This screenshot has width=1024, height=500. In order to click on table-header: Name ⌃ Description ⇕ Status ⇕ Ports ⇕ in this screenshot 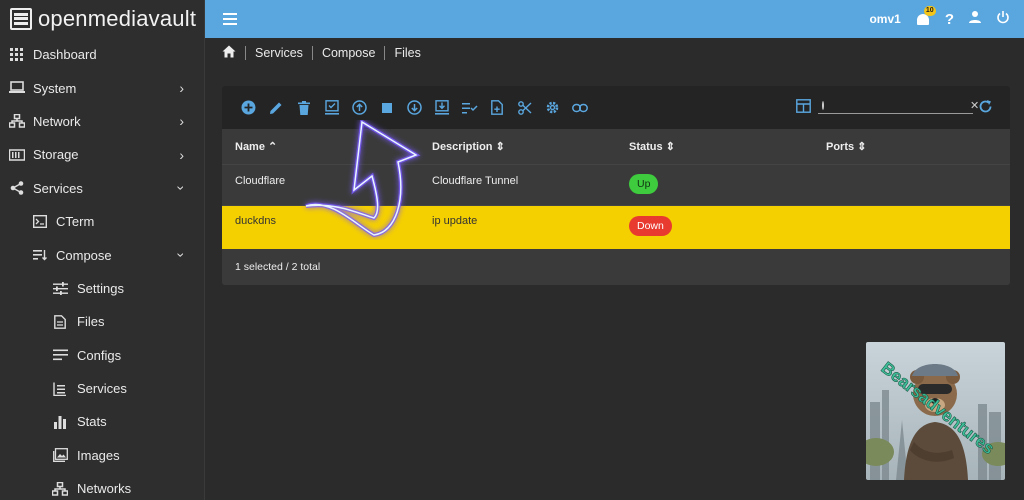, I will do `click(616, 147)`.